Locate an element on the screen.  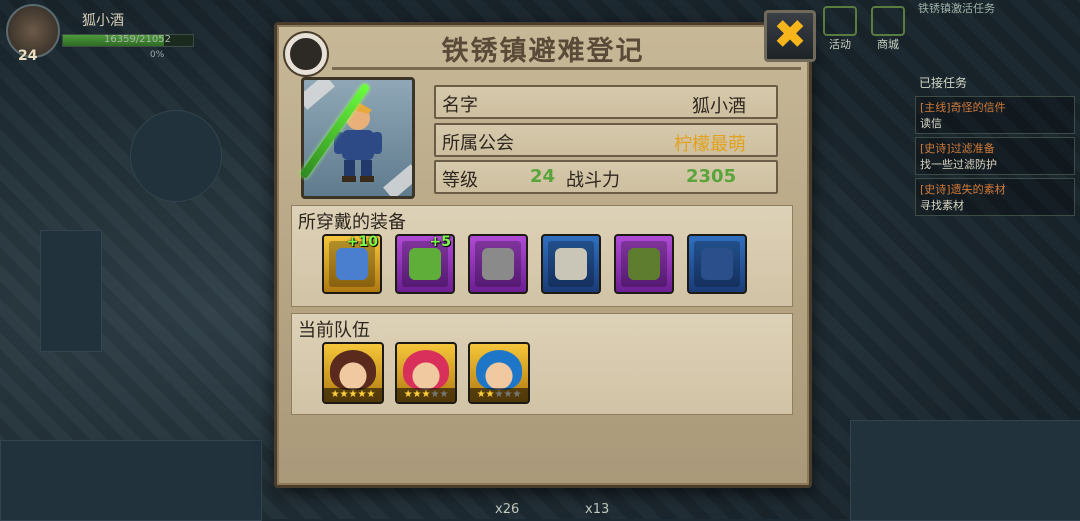
equipment-slot: +5 is located at coordinates (425, 264).